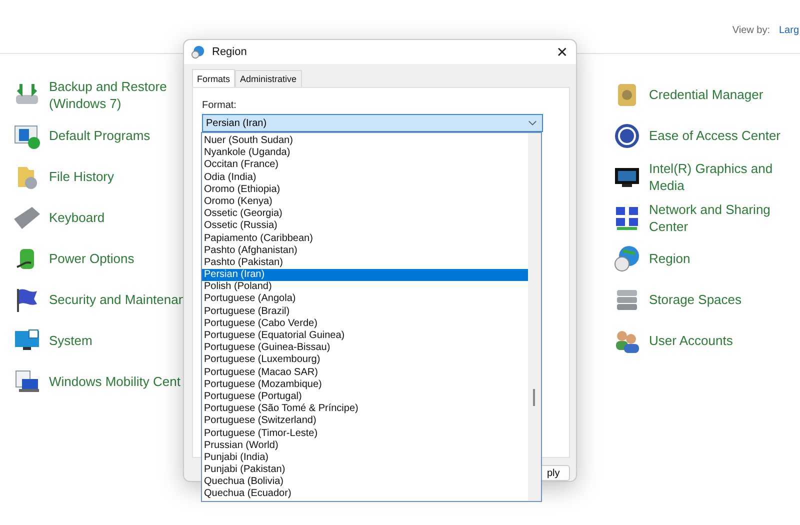 This screenshot has width=800, height=525. Describe the element at coordinates (220, 106) in the screenshot. I see `format-label: Format:` at that location.